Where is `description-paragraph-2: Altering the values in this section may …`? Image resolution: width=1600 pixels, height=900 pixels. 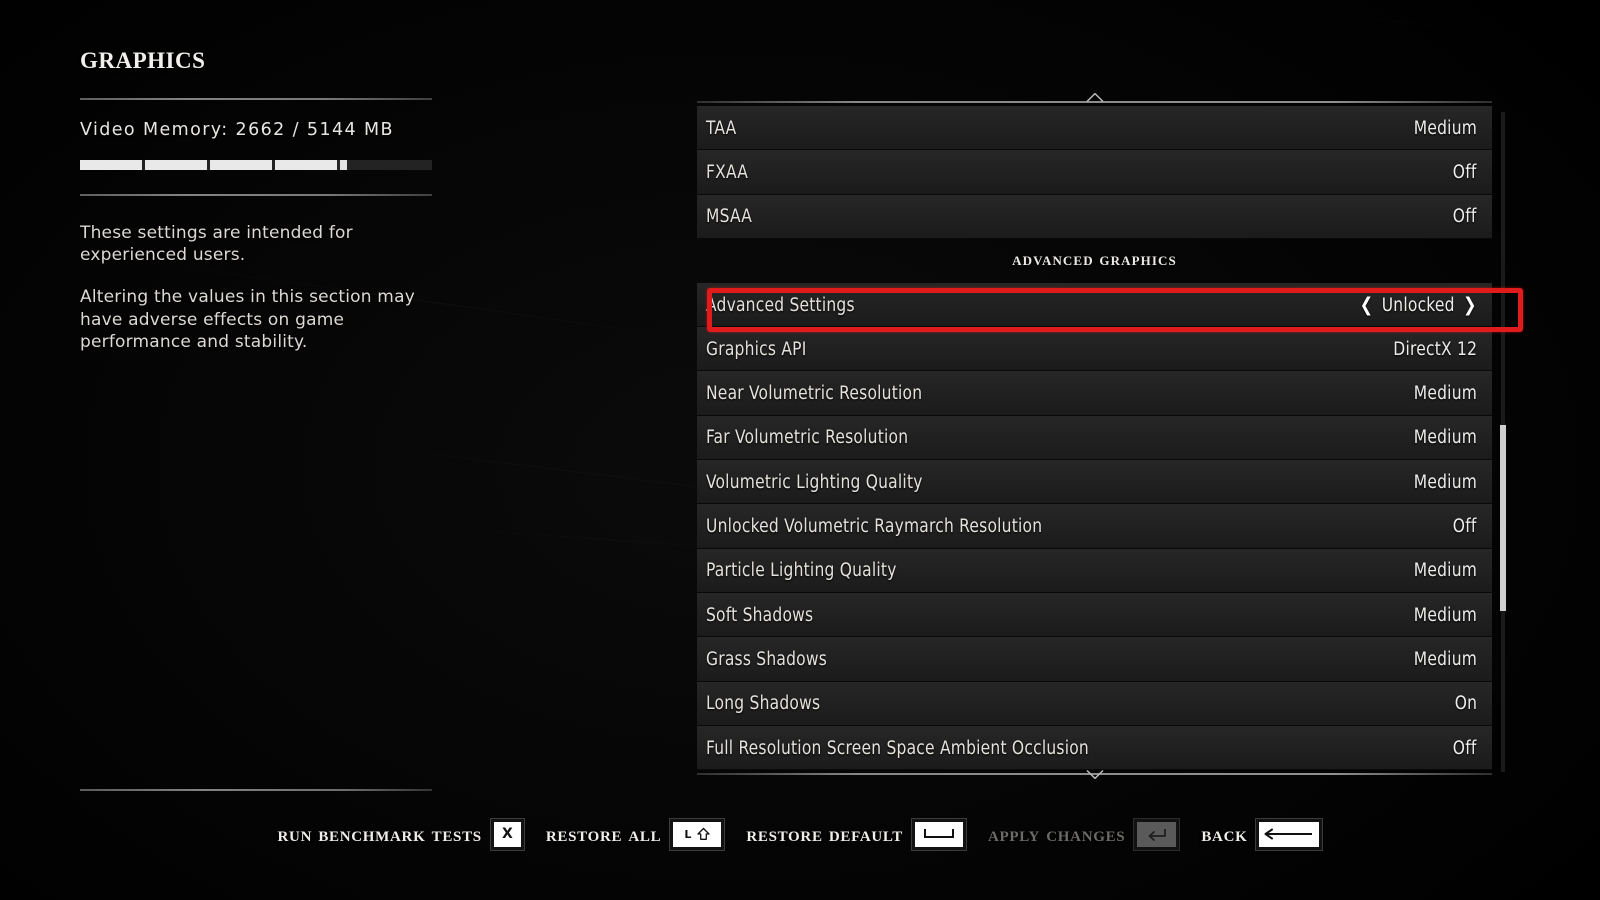
description-paragraph-2: Altering the values in this section may … is located at coordinates (247, 319).